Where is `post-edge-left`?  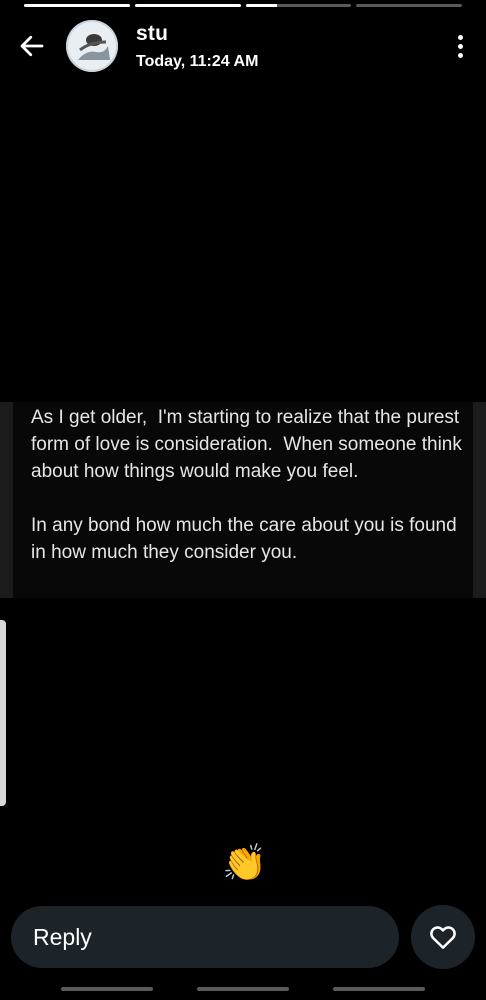 post-edge-left is located at coordinates (6, 500).